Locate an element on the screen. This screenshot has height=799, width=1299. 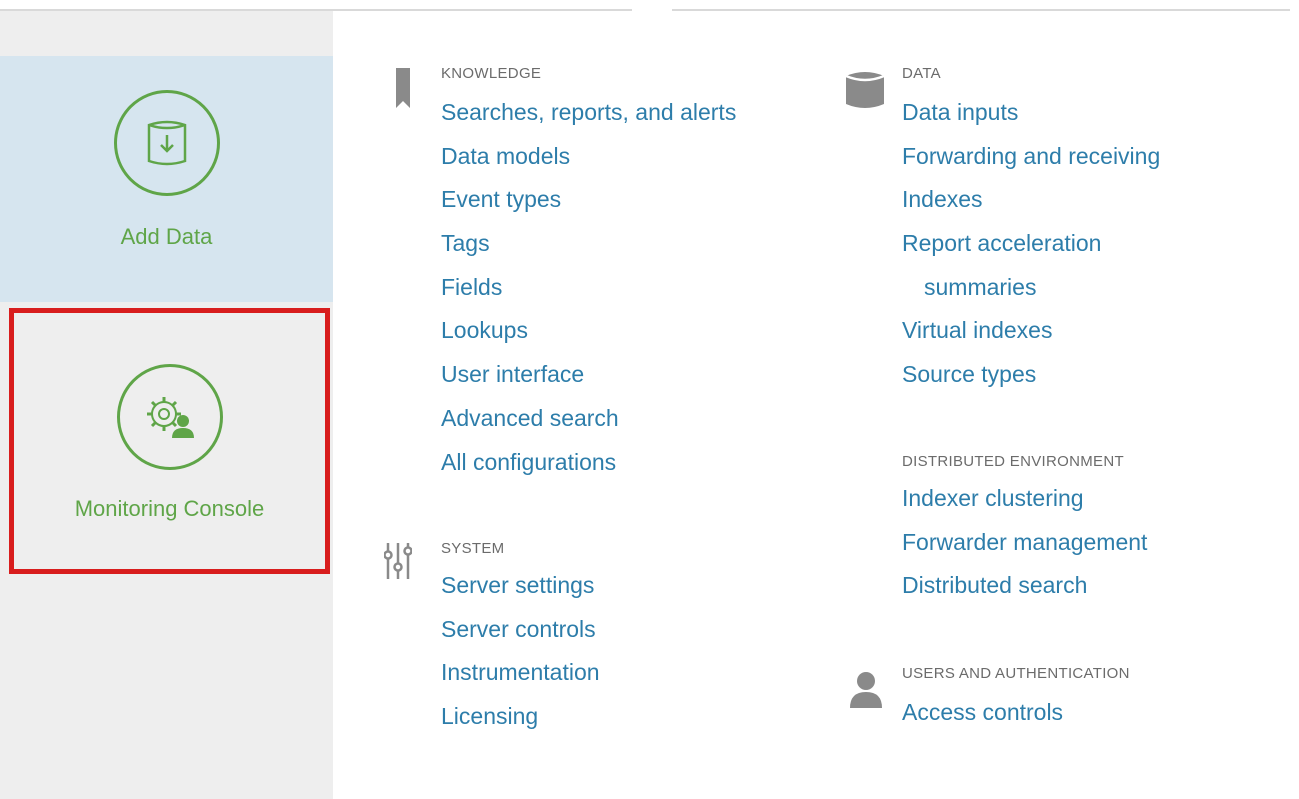
sliders-icon is located at coordinates (398, 561).